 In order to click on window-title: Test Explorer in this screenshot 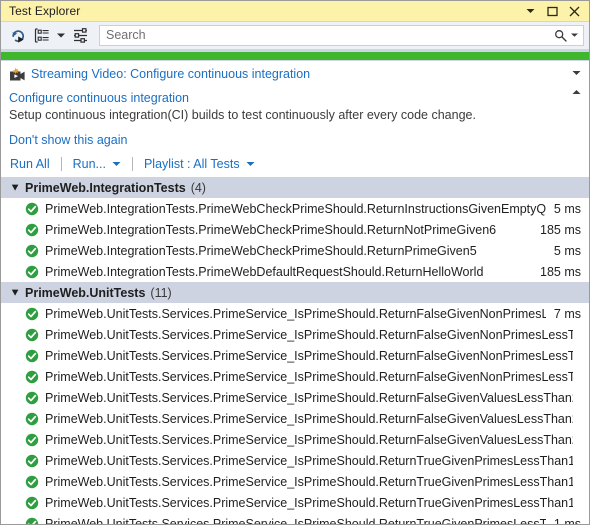, I will do `click(45, 11)`.